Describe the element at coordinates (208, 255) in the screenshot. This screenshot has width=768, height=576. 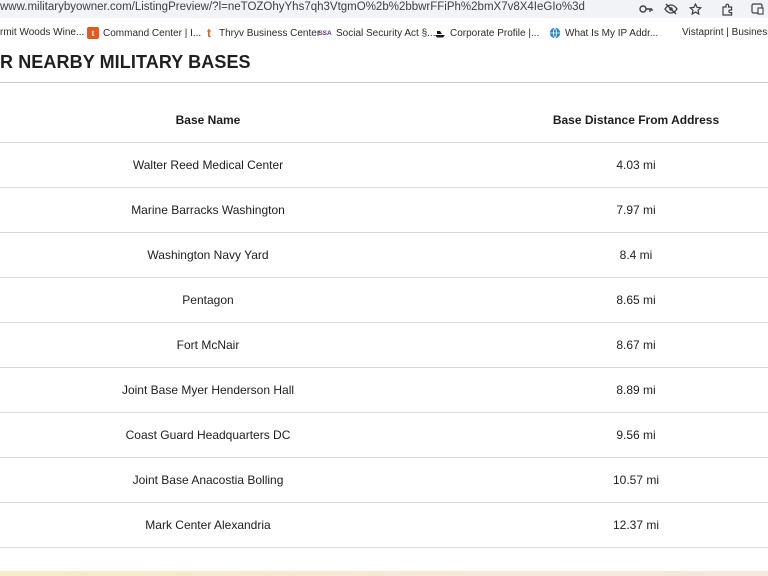
I see `base-name-cell: Washington Navy Yard` at that location.